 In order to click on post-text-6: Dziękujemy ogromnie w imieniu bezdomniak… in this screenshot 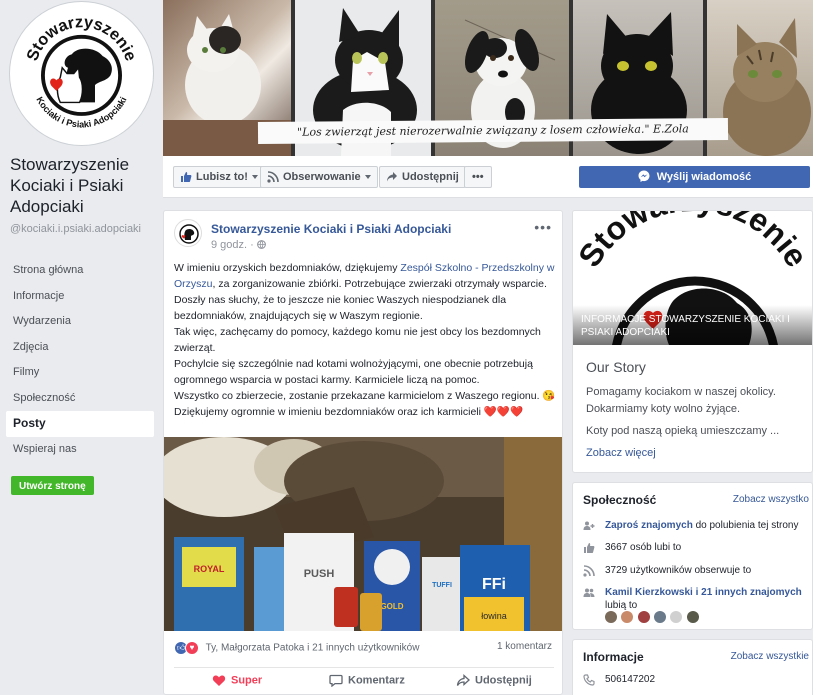, I will do `click(349, 412)`.